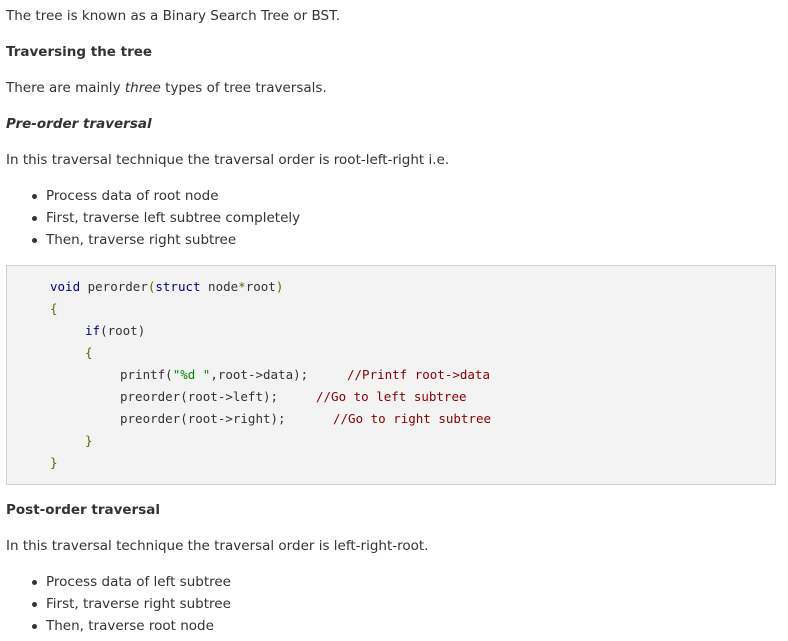 This screenshot has width=788, height=641. I want to click on traversing-heading: Traversing the tree, so click(79, 52).